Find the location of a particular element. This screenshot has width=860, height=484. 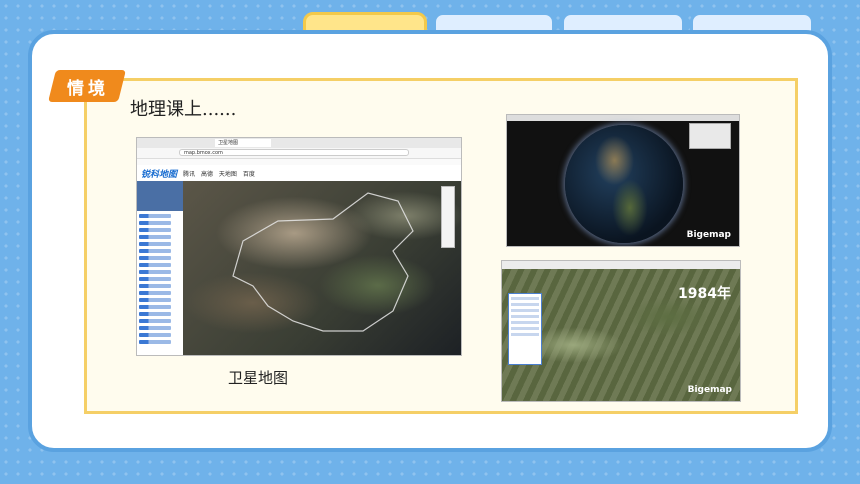

site-link: 天地图 is located at coordinates (227, 174).